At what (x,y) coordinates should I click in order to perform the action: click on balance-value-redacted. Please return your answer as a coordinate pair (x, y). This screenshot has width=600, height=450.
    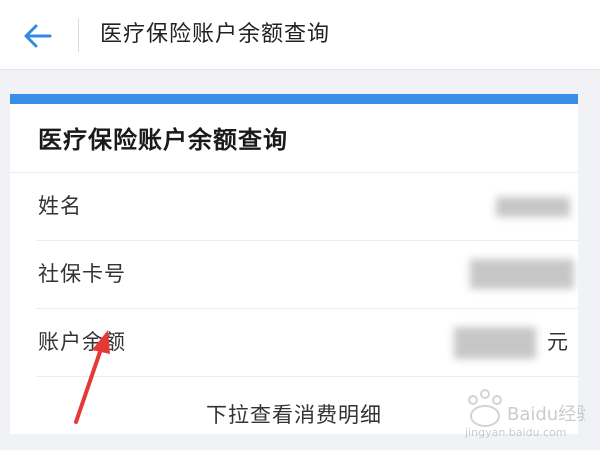
    Looking at the image, I should click on (495, 343).